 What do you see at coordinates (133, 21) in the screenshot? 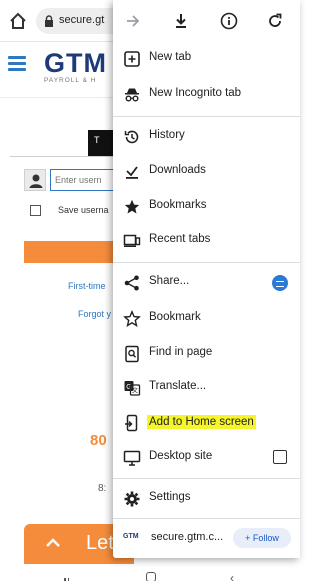
I see `forward-icon` at bounding box center [133, 21].